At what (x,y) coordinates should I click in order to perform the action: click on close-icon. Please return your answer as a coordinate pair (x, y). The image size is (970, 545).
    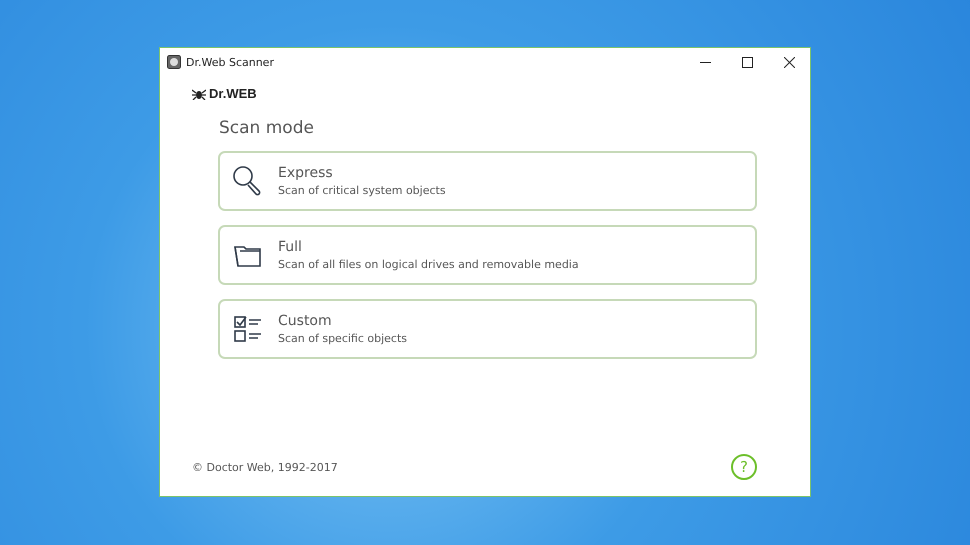
    Looking at the image, I should click on (789, 62).